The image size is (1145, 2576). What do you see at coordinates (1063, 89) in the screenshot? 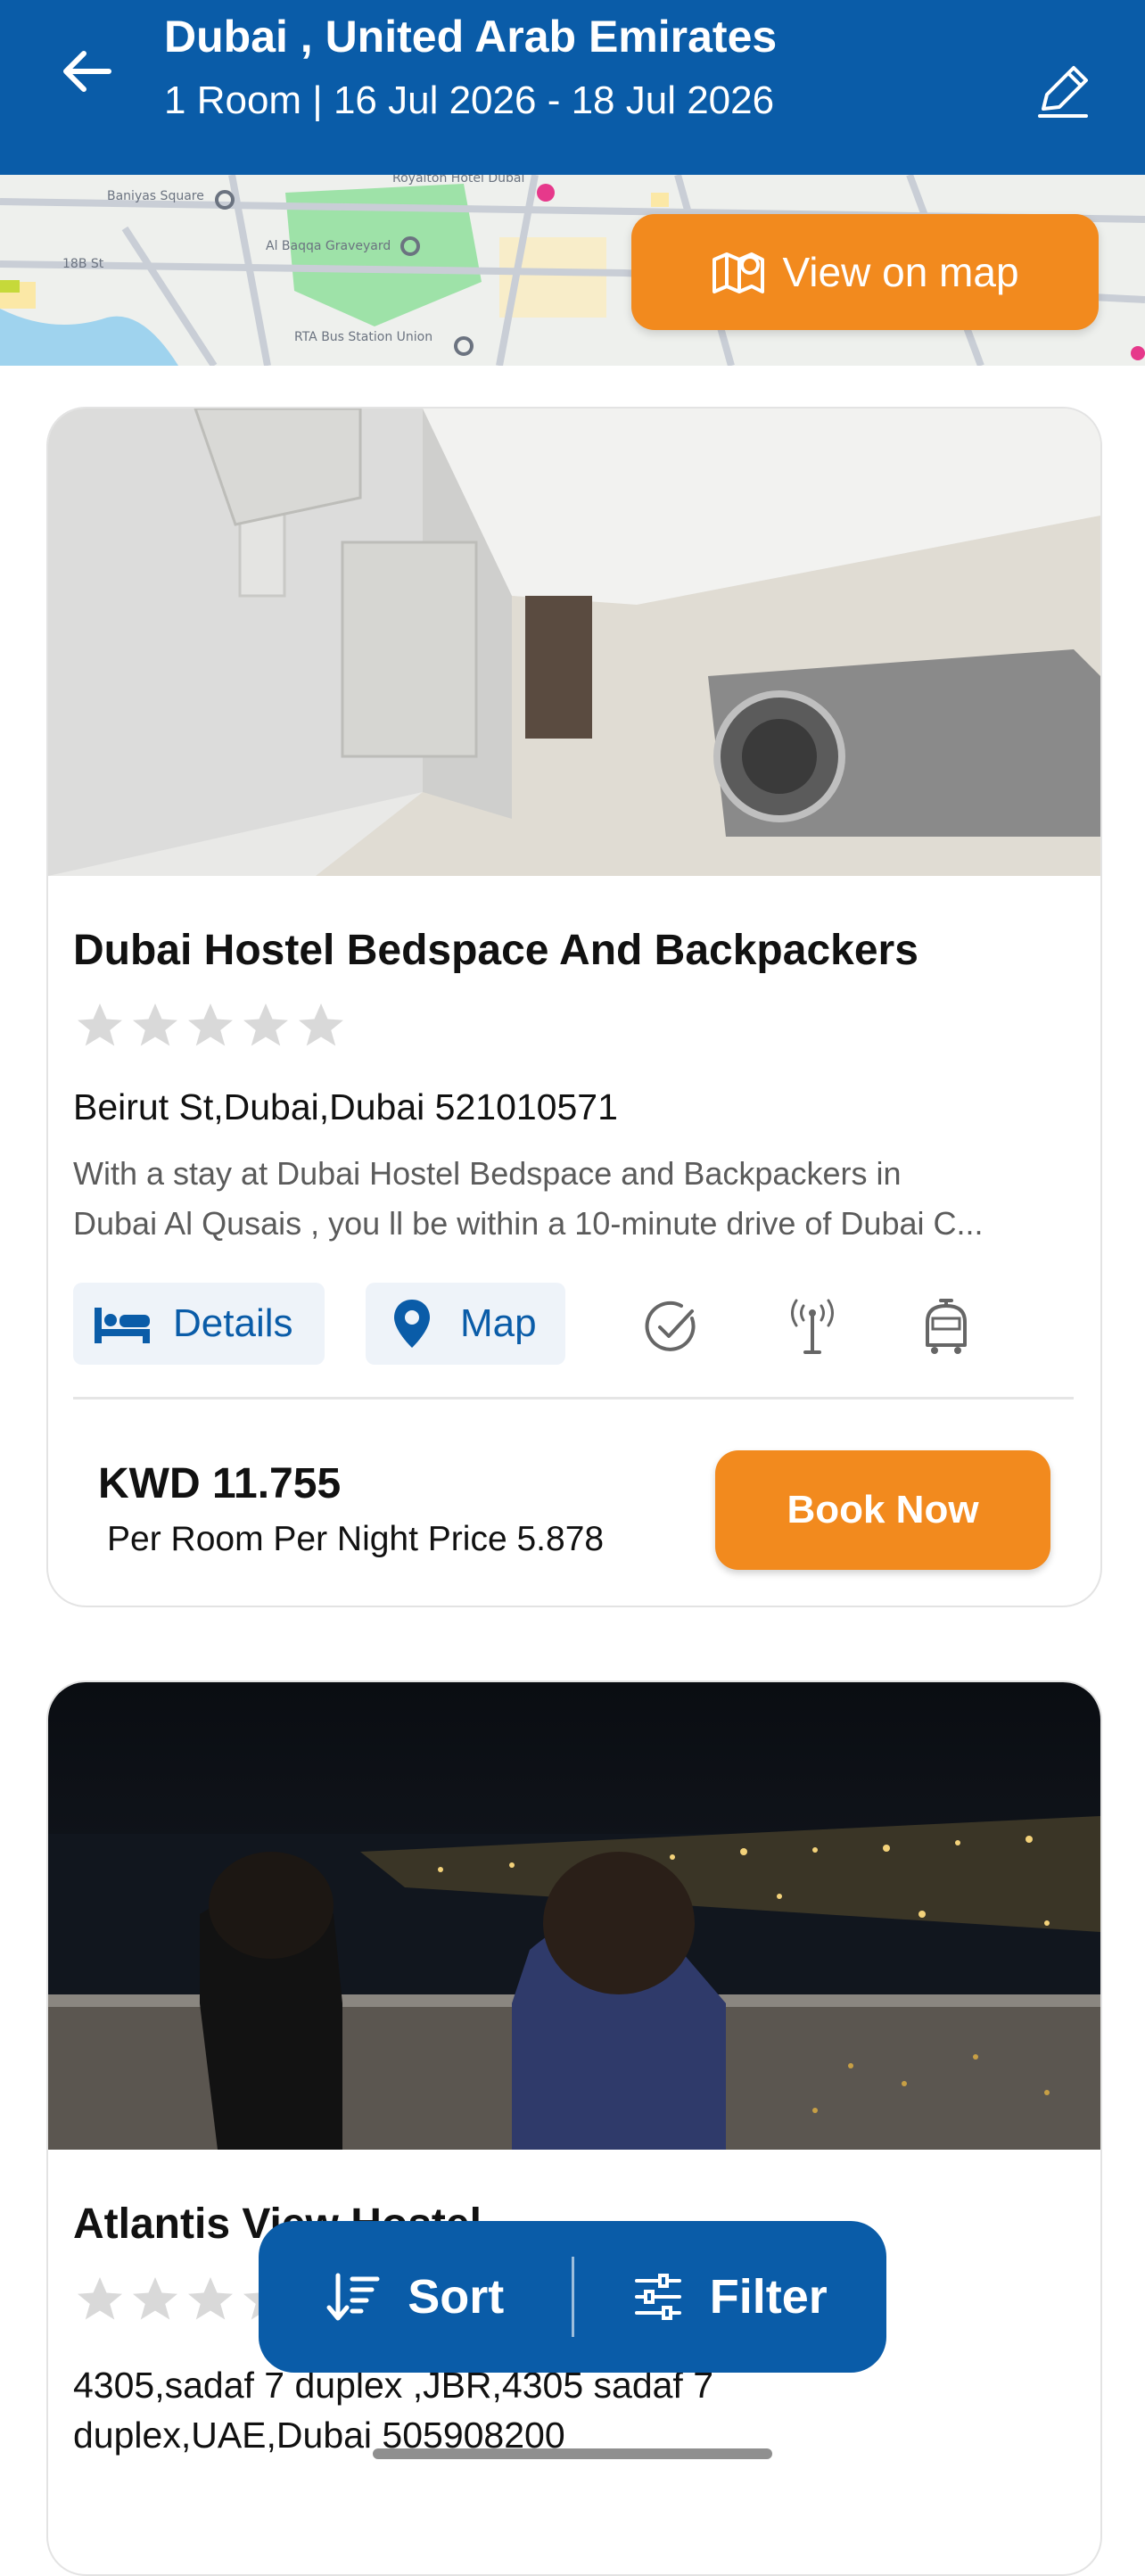
I see `edit-pencil-icon` at bounding box center [1063, 89].